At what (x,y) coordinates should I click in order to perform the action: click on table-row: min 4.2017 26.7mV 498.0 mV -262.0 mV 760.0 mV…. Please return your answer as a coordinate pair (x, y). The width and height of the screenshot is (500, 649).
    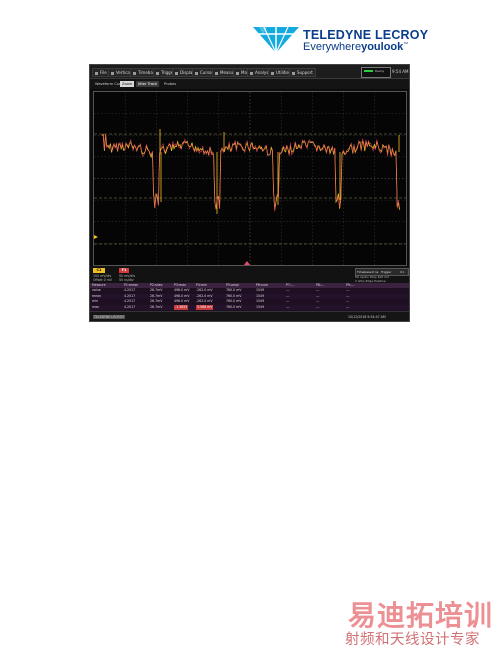
    Looking at the image, I should click on (249, 301).